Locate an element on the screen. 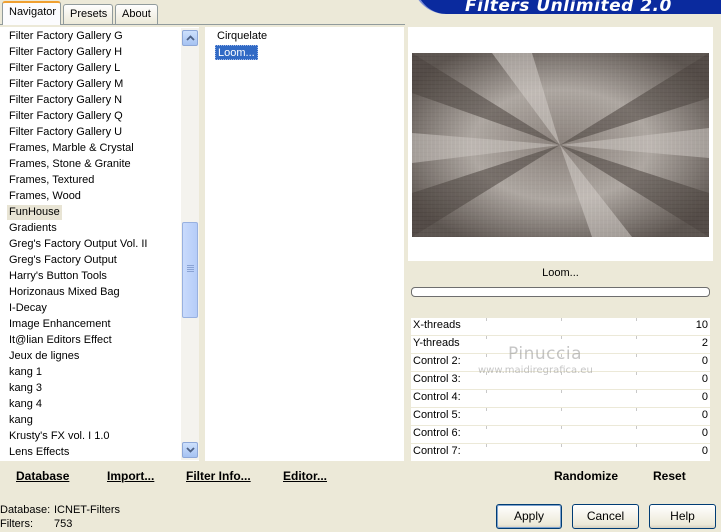  control-slider-row: Control 4: 0 is located at coordinates (560, 398).